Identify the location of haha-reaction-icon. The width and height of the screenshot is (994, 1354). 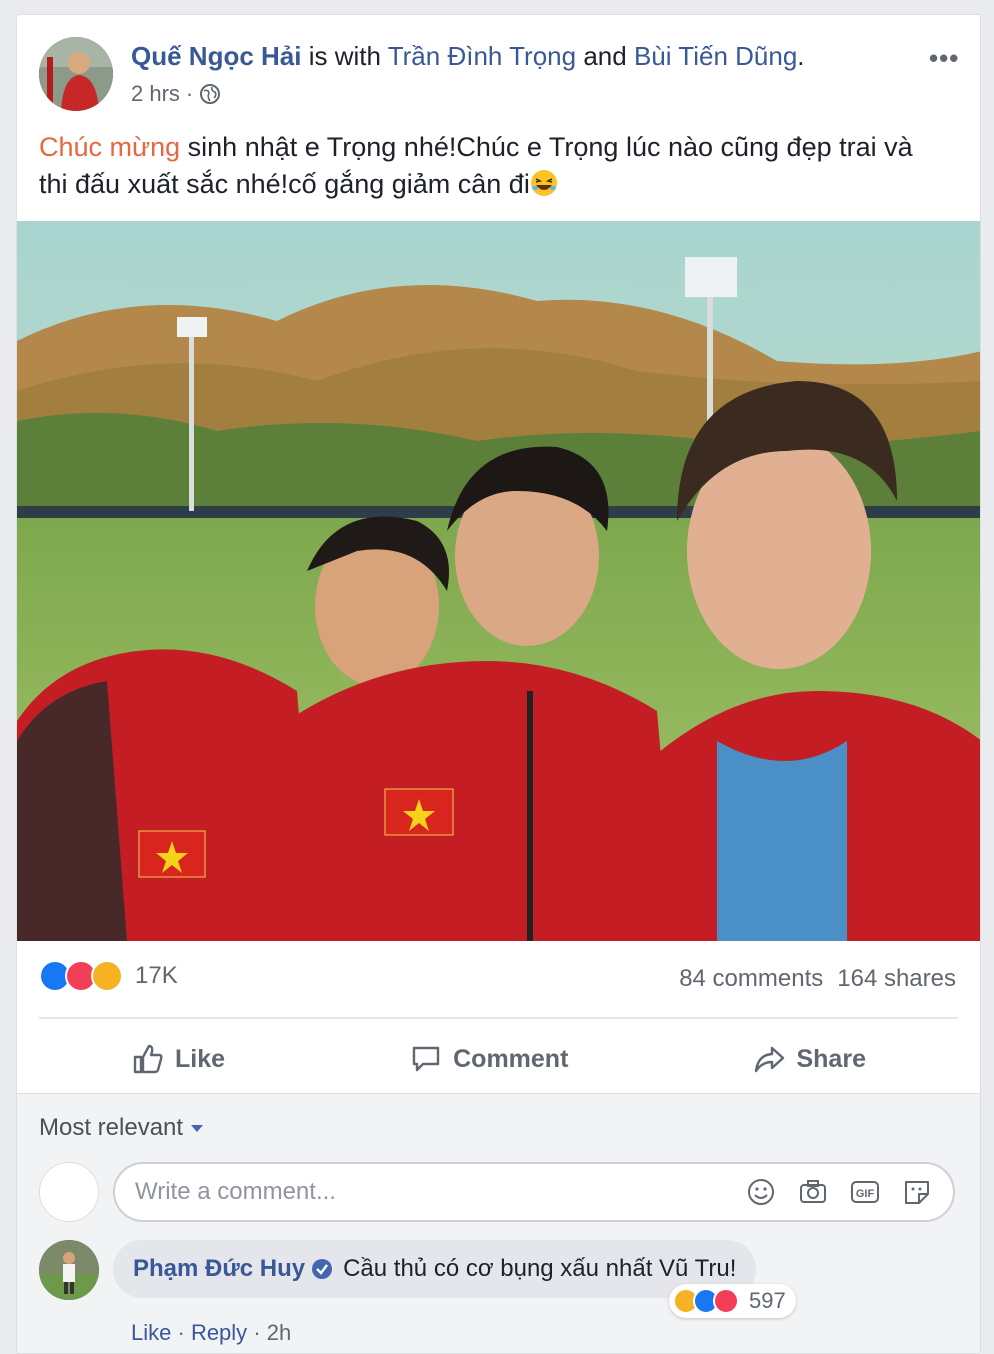
(107, 976).